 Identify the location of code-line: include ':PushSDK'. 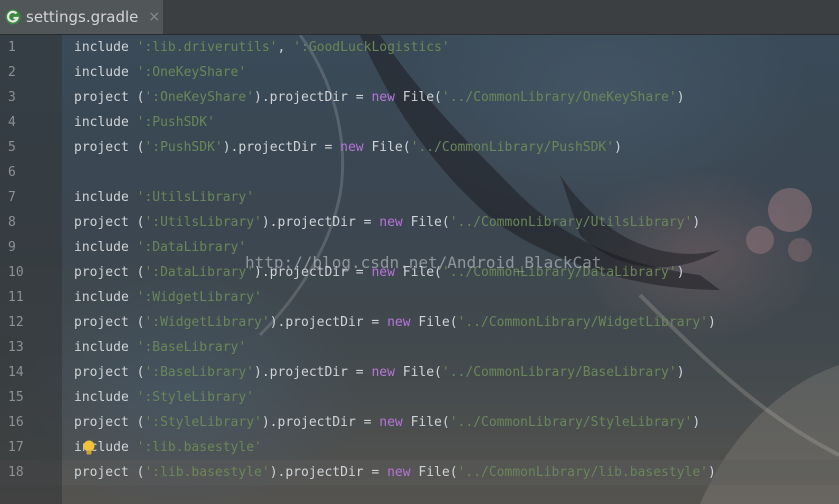
(144, 122).